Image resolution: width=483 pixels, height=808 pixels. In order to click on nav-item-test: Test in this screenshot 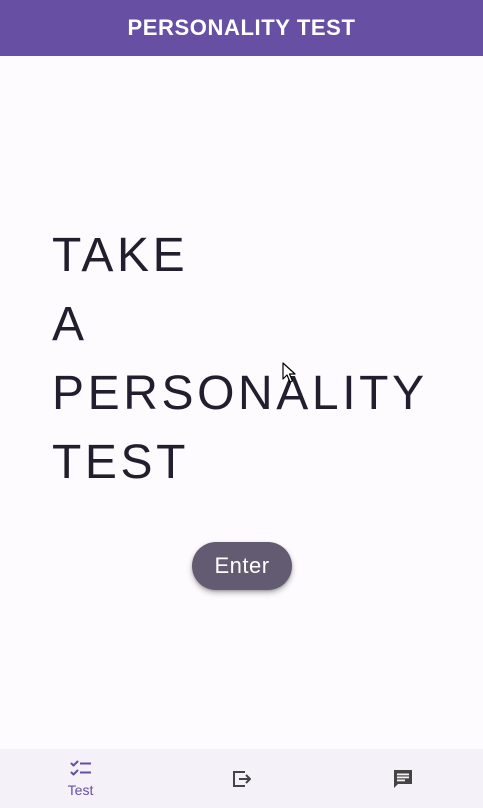, I will do `click(80, 778)`.